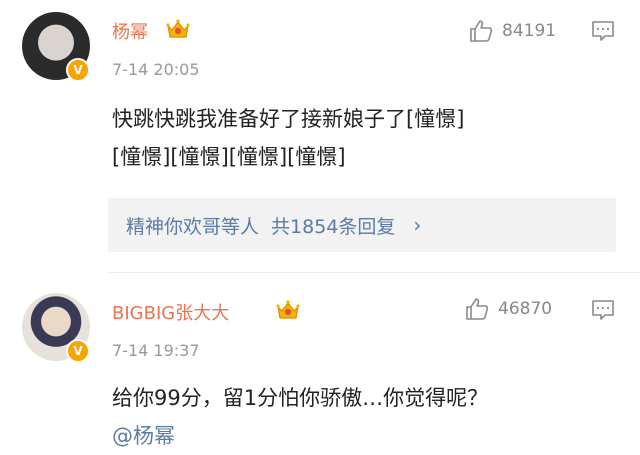 The width and height of the screenshot is (640, 455). What do you see at coordinates (130, 31) in the screenshot?
I see `username: 杨幂` at bounding box center [130, 31].